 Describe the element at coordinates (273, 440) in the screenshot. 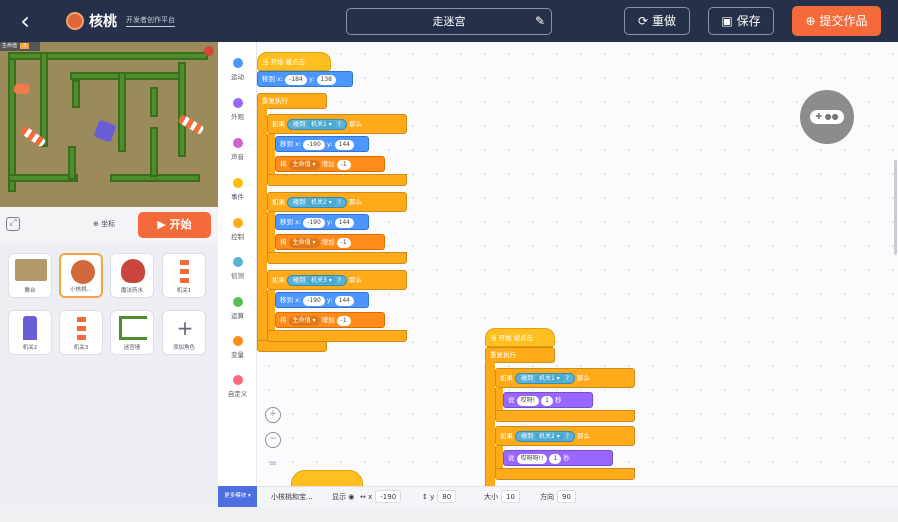

I see `zoom-out-button: −` at that location.